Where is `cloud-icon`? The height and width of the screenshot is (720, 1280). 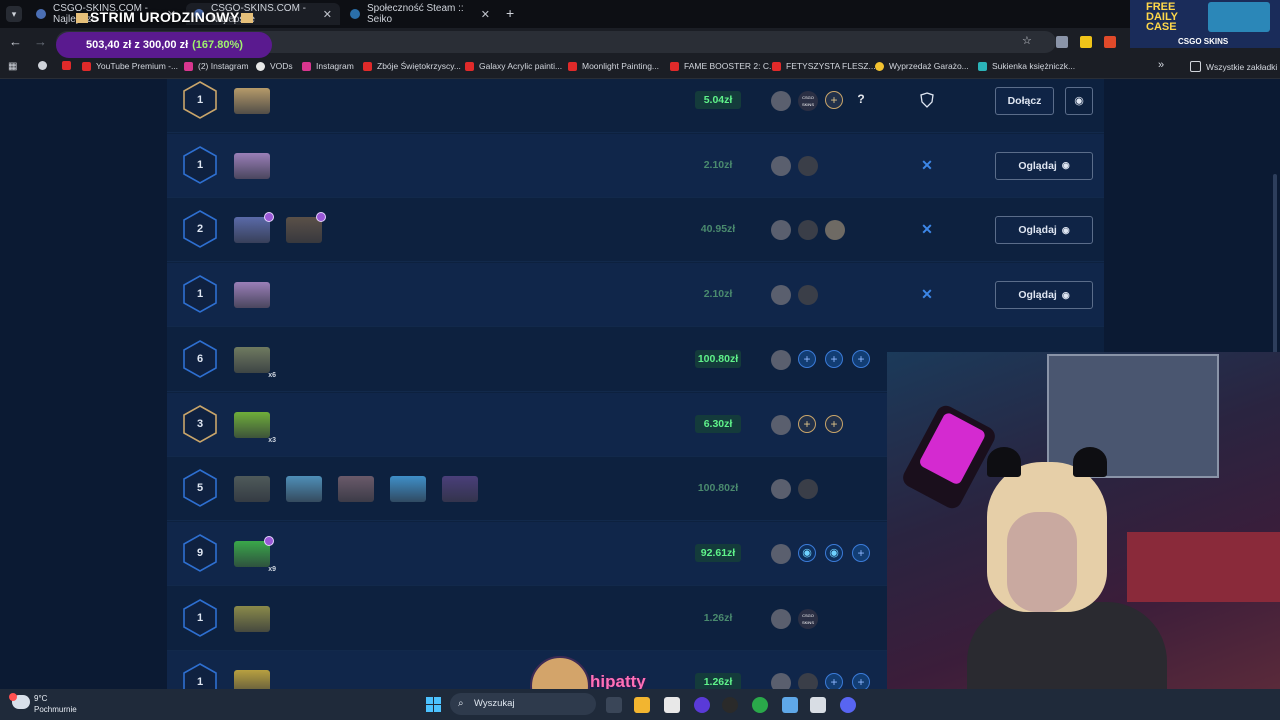 cloud-icon is located at coordinates (19, 701).